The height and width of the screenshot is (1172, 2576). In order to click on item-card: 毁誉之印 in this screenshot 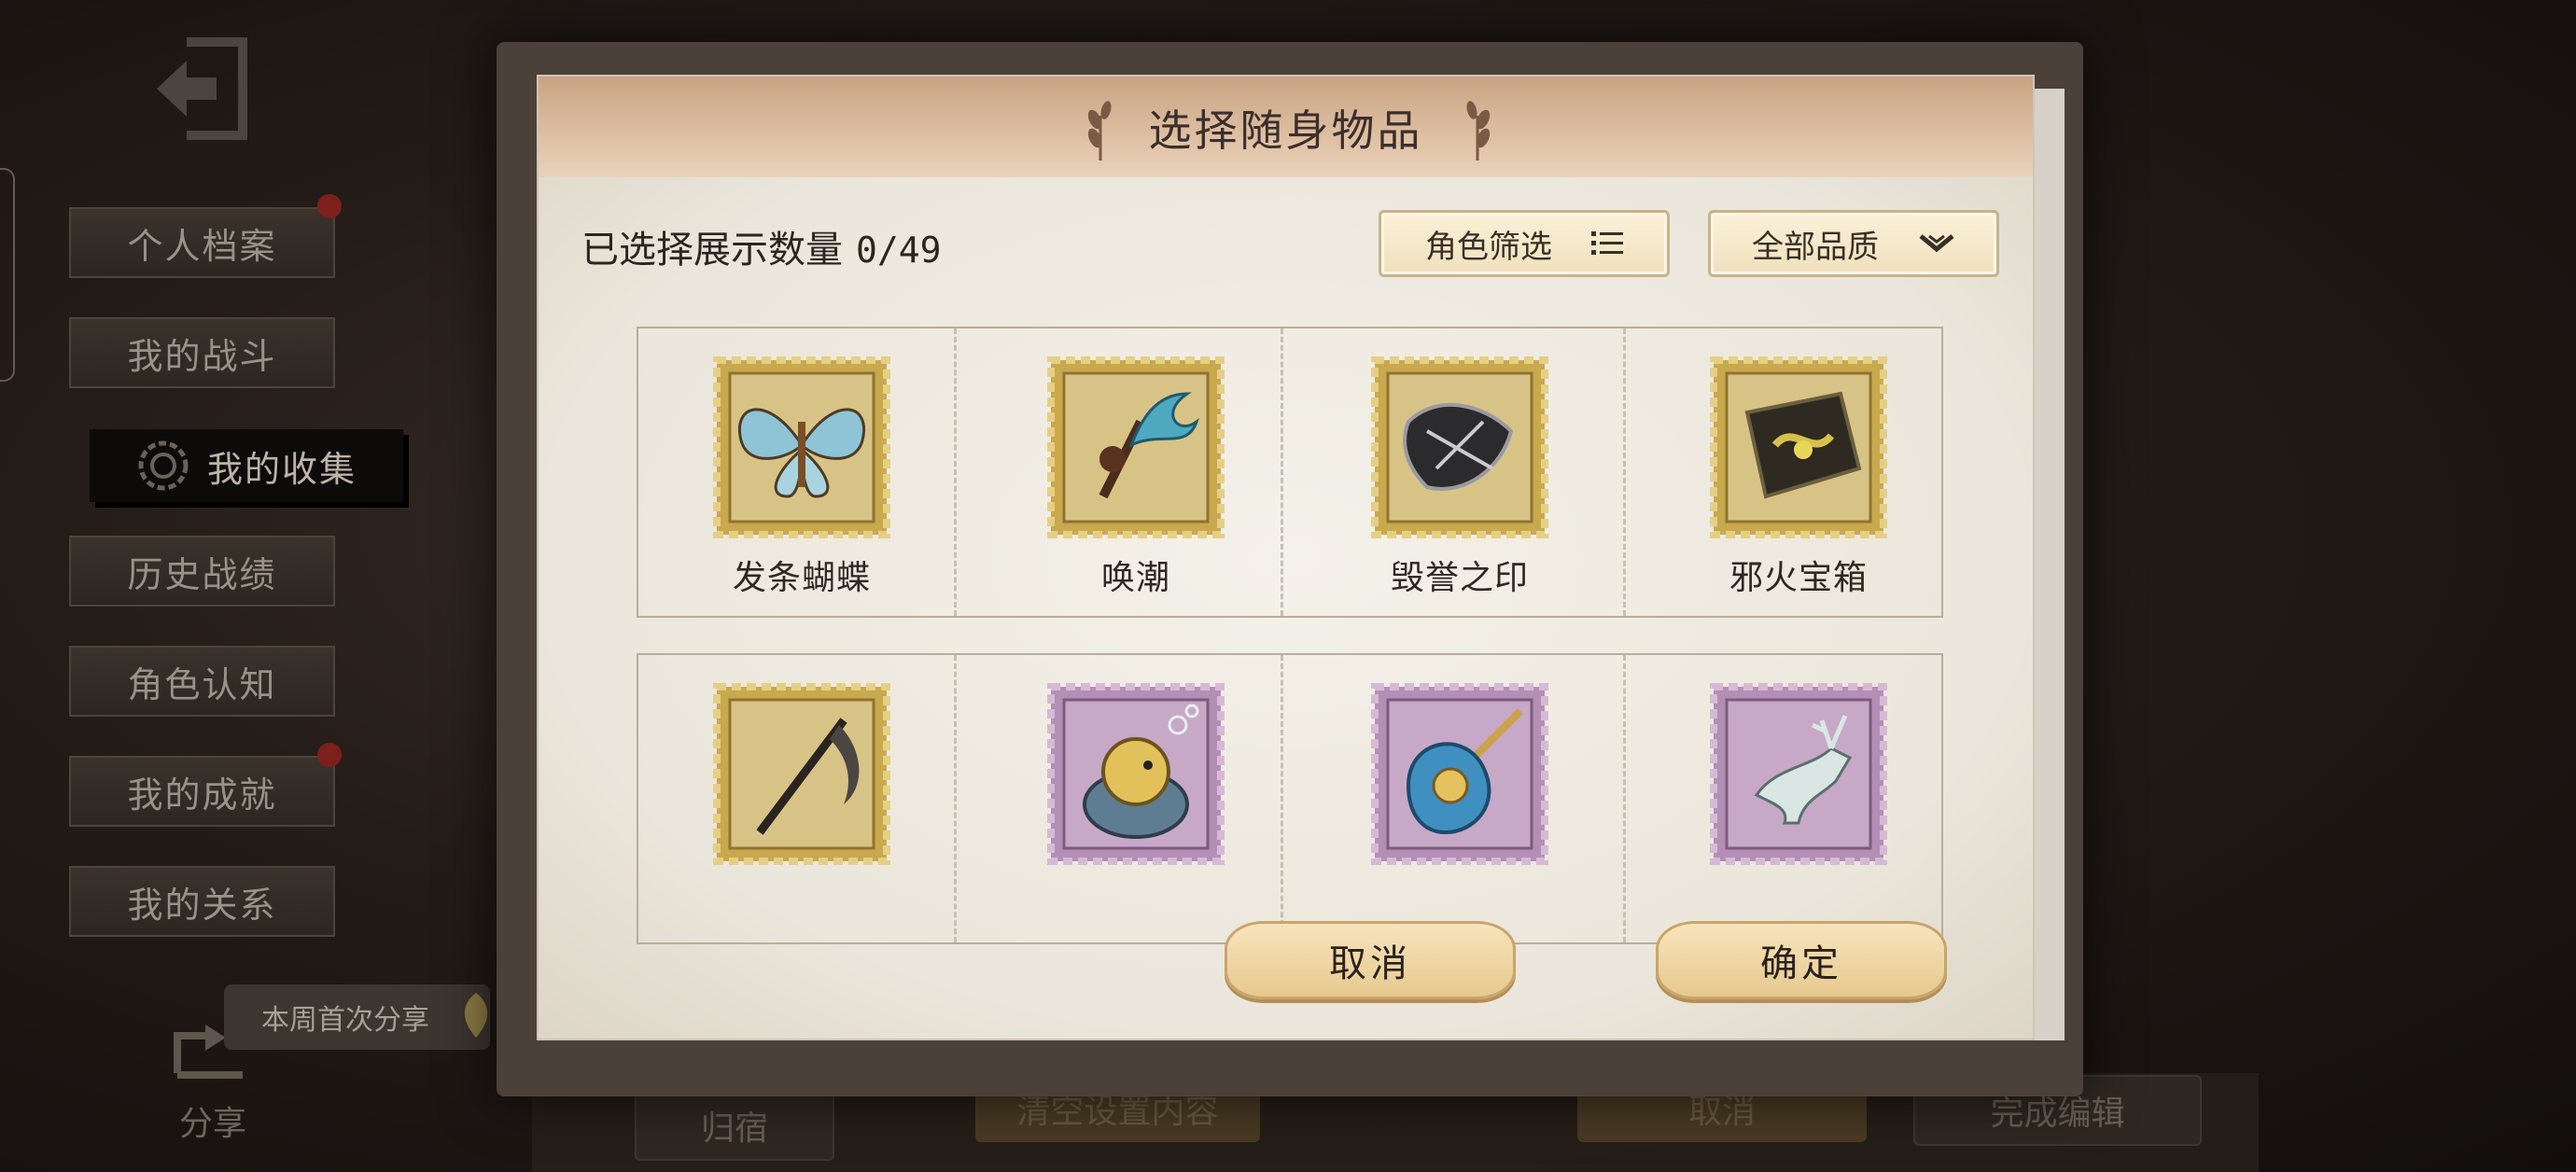, I will do `click(1459, 468)`.